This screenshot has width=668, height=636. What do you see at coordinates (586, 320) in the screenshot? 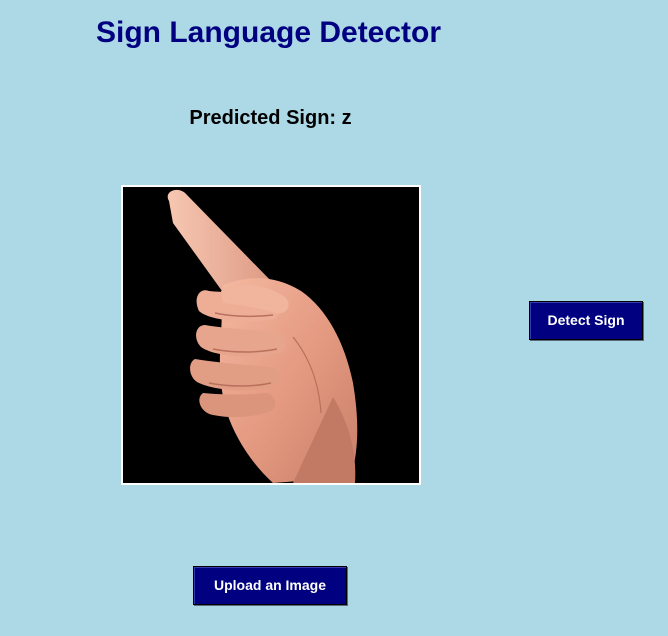
I see `detect-sign-button: Detect Sign` at bounding box center [586, 320].